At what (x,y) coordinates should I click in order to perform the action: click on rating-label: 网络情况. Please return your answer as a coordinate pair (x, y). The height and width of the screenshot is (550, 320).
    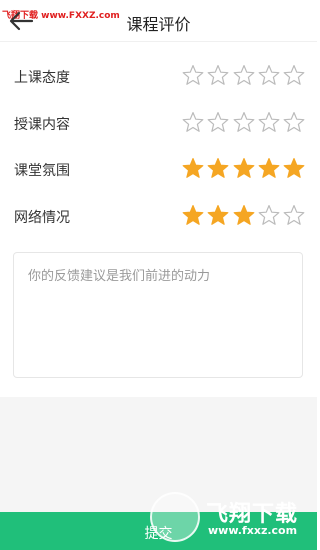
    Looking at the image, I should click on (42, 218).